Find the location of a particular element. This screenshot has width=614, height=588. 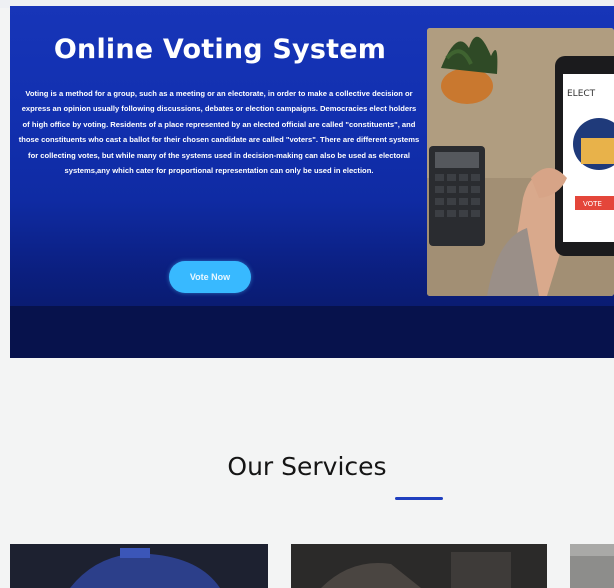

service-card-2-image is located at coordinates (419, 566).